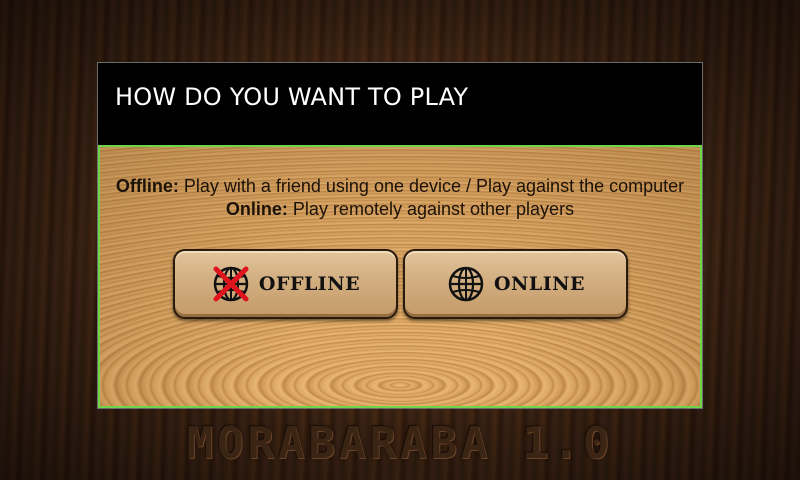 This screenshot has height=480, width=800. I want to click on dialog-title: HOW DO YOU WANT TO PLAY, so click(292, 97).